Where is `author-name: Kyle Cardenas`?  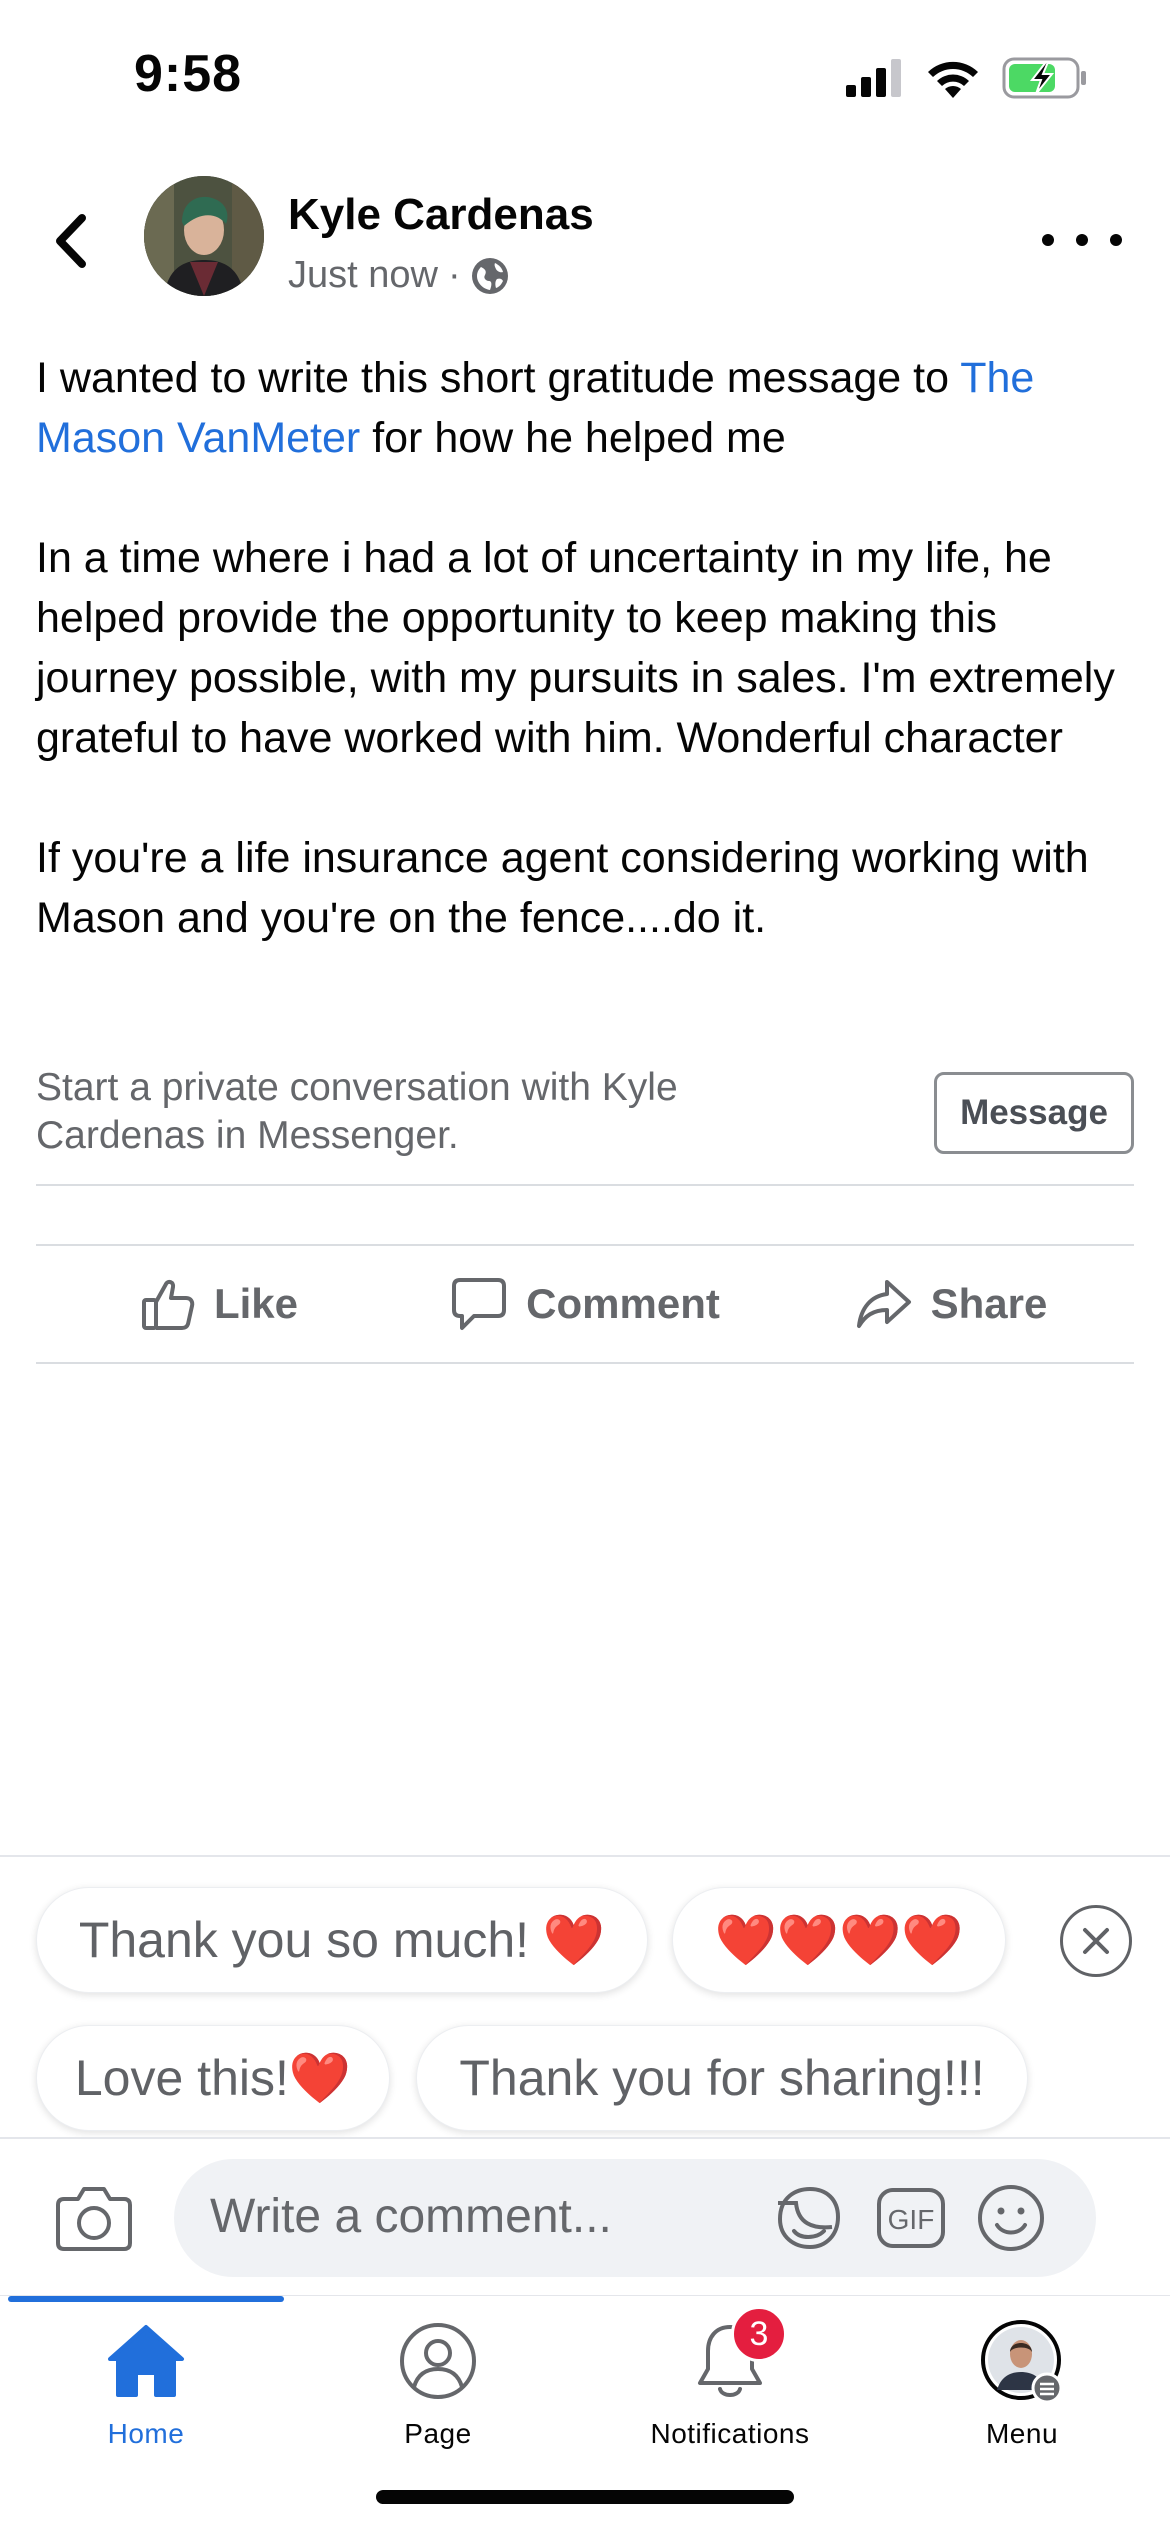 author-name: Kyle Cardenas is located at coordinates (441, 215).